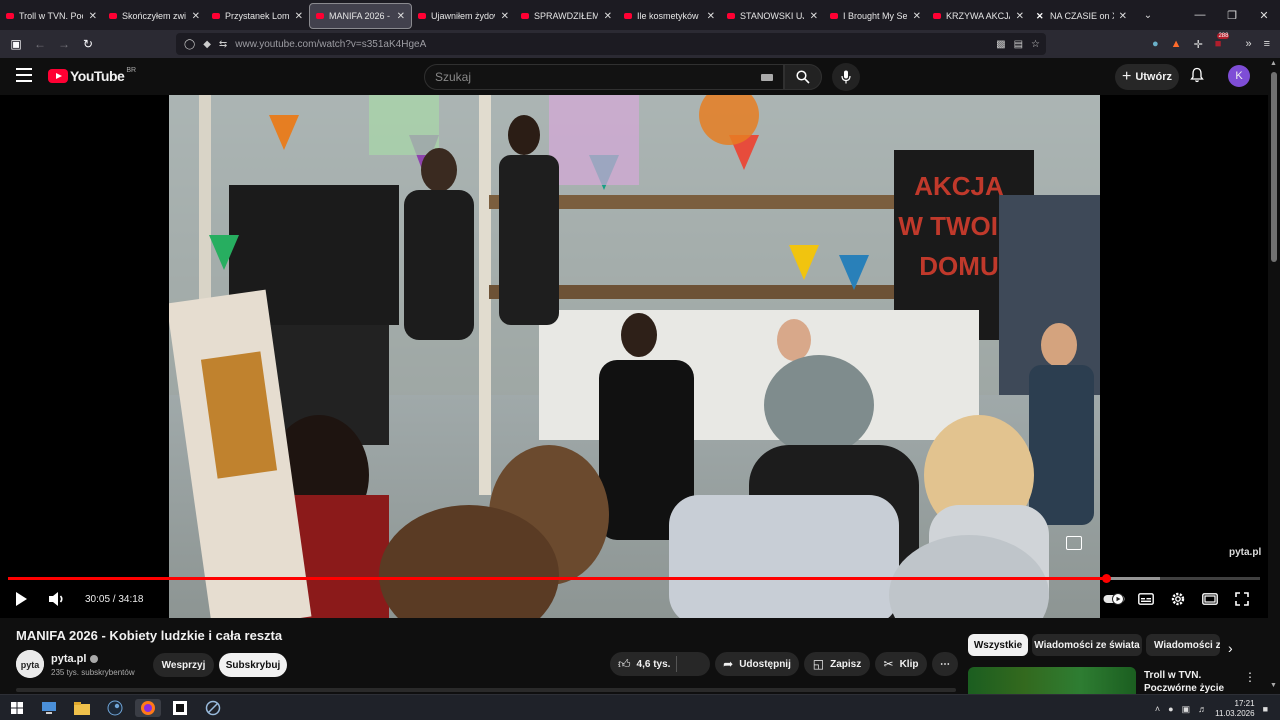 The image size is (1280, 720). What do you see at coordinates (223, 44) in the screenshot?
I see `permissions-icon: ⇆` at bounding box center [223, 44].